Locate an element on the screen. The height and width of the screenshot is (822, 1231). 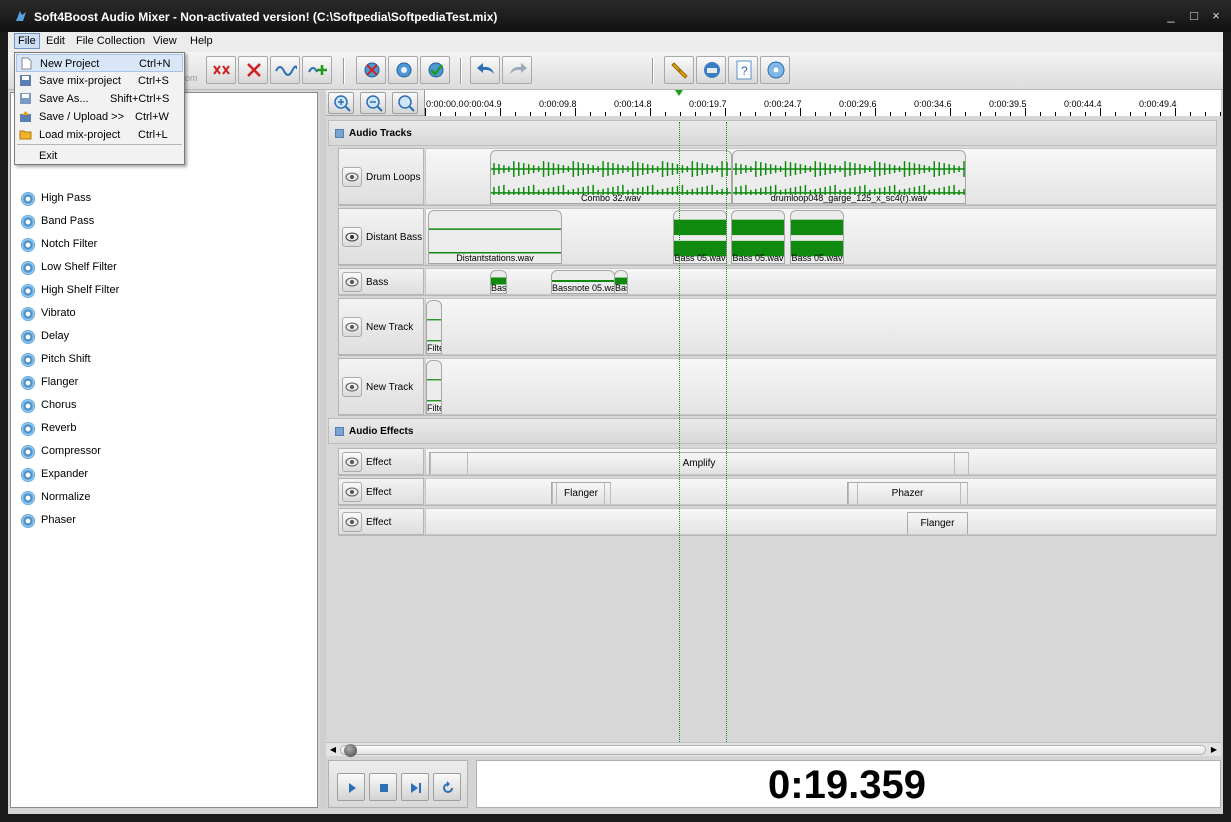
track-header: Drum Loops is located at coordinates (381, 176).